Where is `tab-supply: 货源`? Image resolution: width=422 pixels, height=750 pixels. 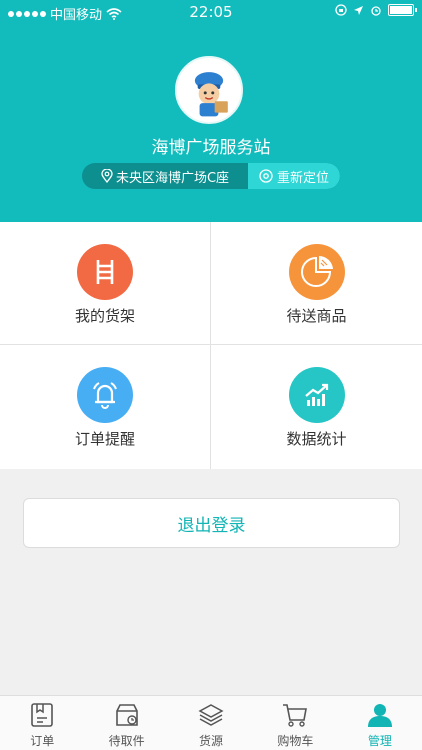 tab-supply: 货源 is located at coordinates (211, 723).